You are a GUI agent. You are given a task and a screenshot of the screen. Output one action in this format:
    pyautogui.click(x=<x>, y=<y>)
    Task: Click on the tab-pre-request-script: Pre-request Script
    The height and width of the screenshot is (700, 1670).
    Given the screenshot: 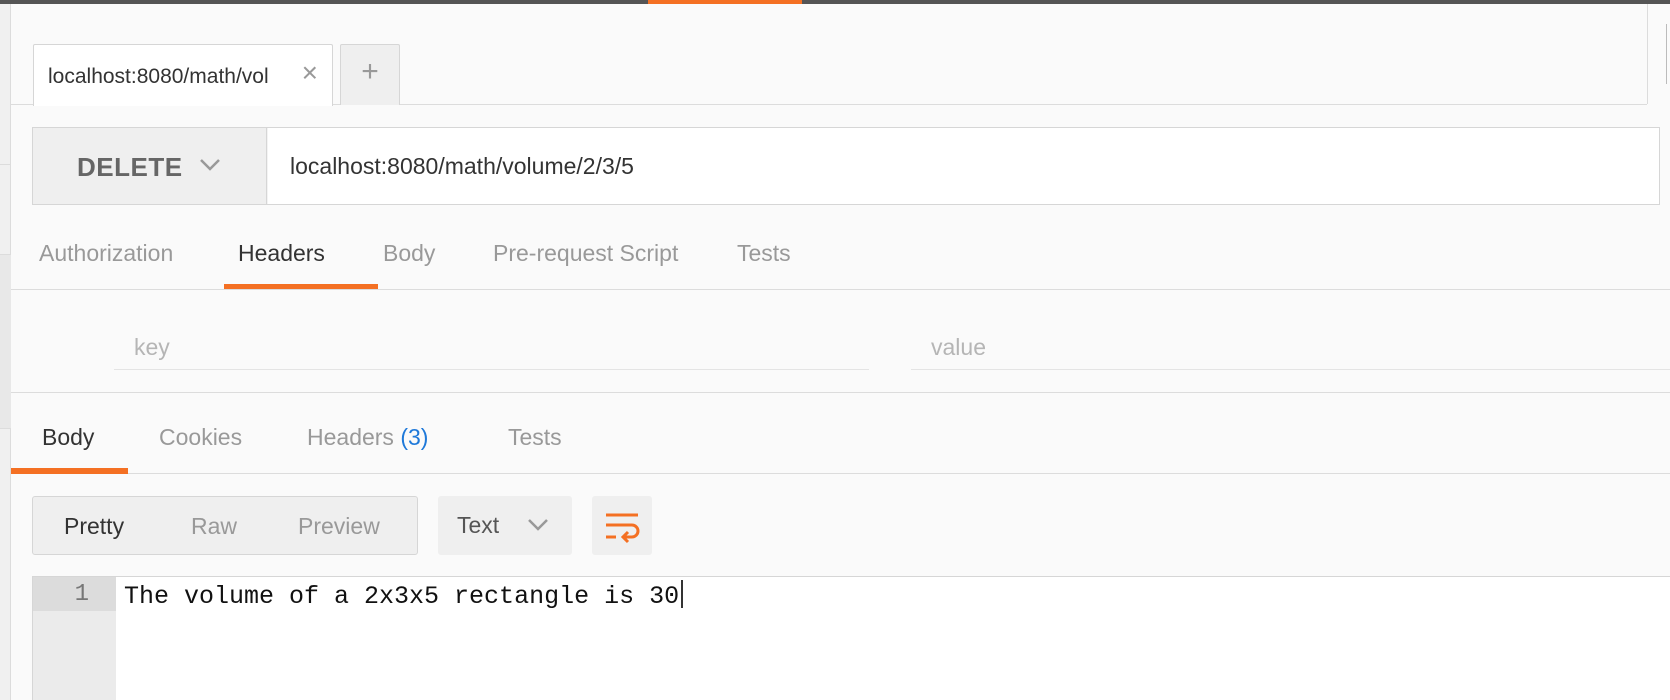 What is the action you would take?
    pyautogui.click(x=585, y=253)
    